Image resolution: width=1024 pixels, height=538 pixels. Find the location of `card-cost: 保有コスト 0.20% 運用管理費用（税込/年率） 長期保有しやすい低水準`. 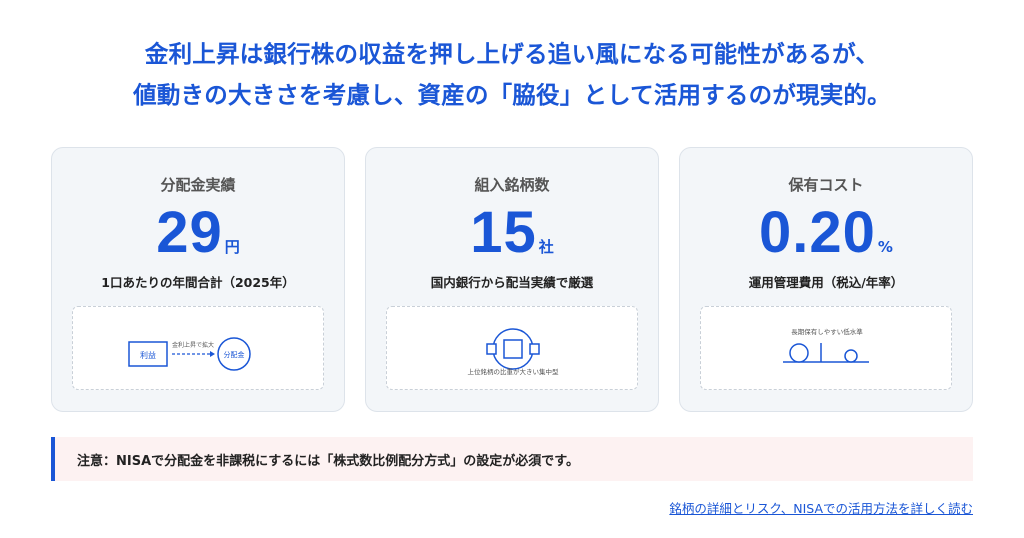

card-cost: 保有コスト 0.20% 運用管理費用（税込/年率） 長期保有しやすい低水準 is located at coordinates (826, 279).